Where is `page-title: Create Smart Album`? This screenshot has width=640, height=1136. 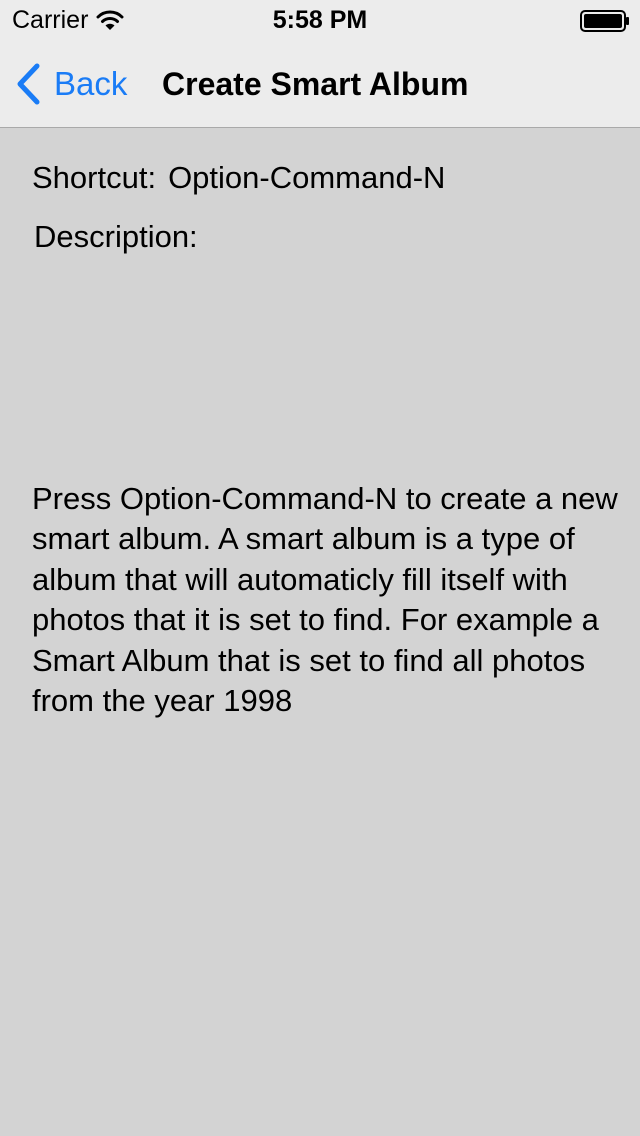
page-title: Create Smart Album is located at coordinates (315, 84).